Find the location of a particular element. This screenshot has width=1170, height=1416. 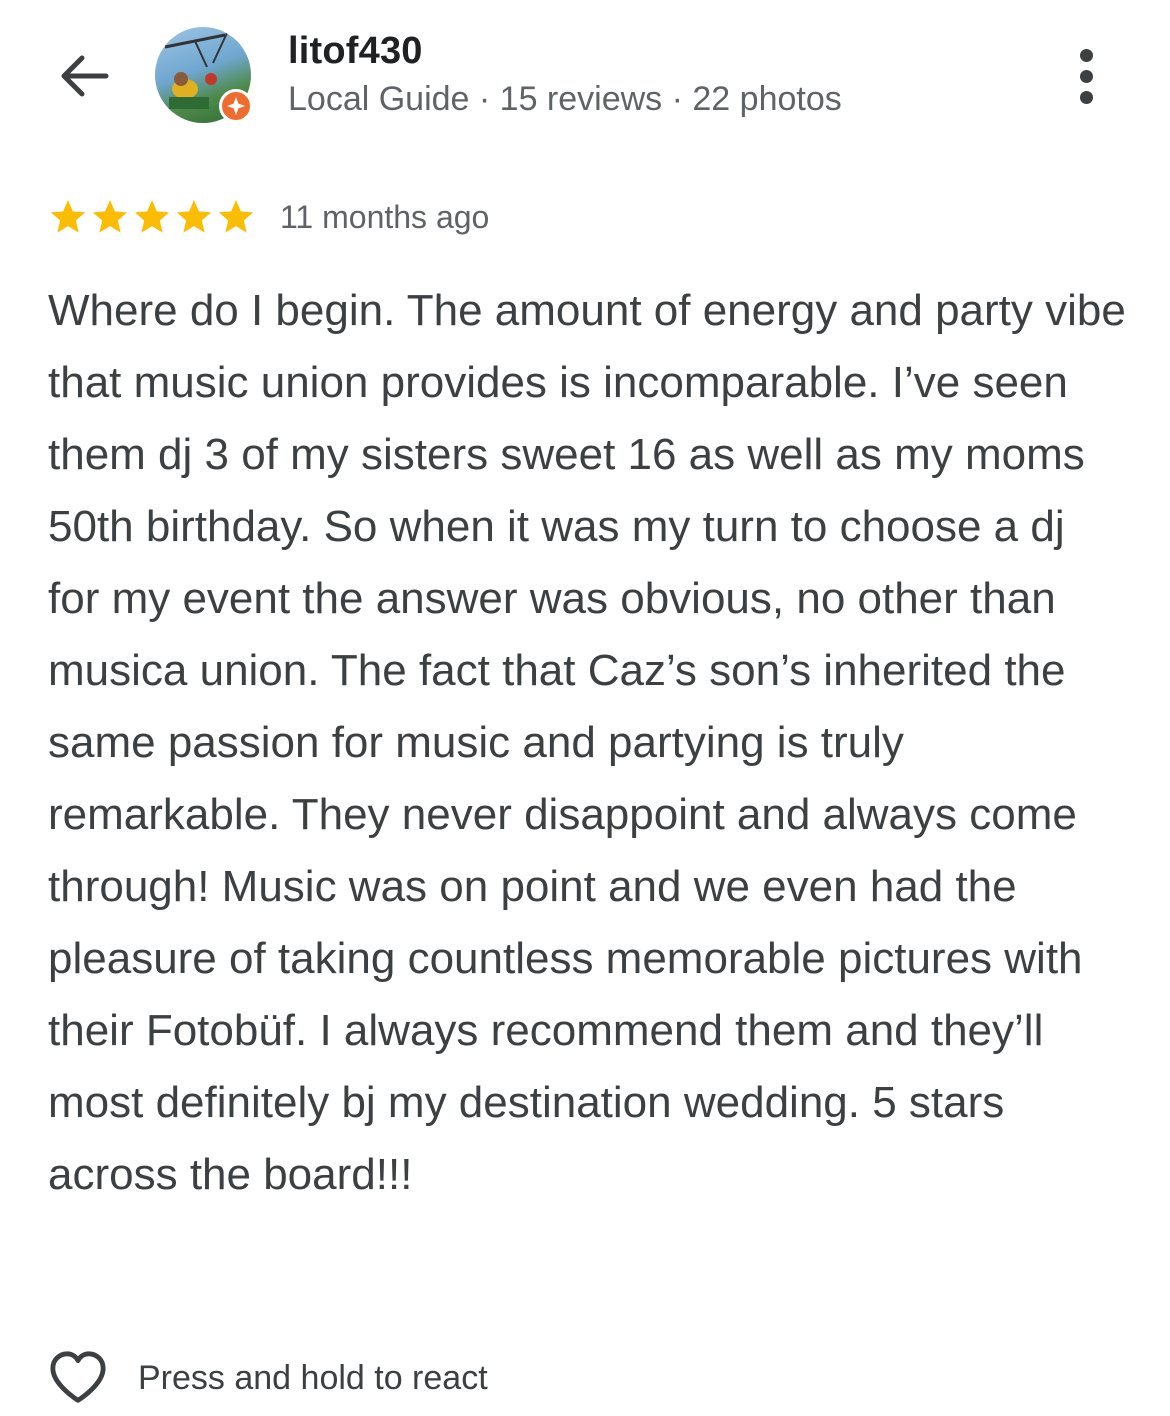

avatar is located at coordinates (204, 75).